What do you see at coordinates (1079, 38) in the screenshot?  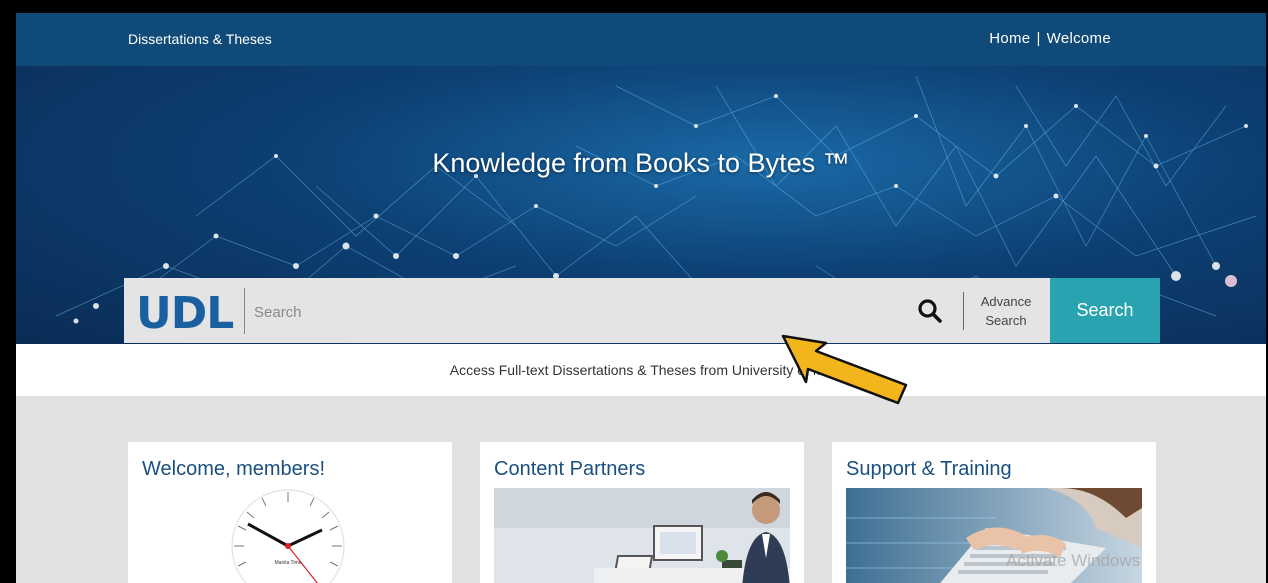 I see `welcome-link: Welcome` at bounding box center [1079, 38].